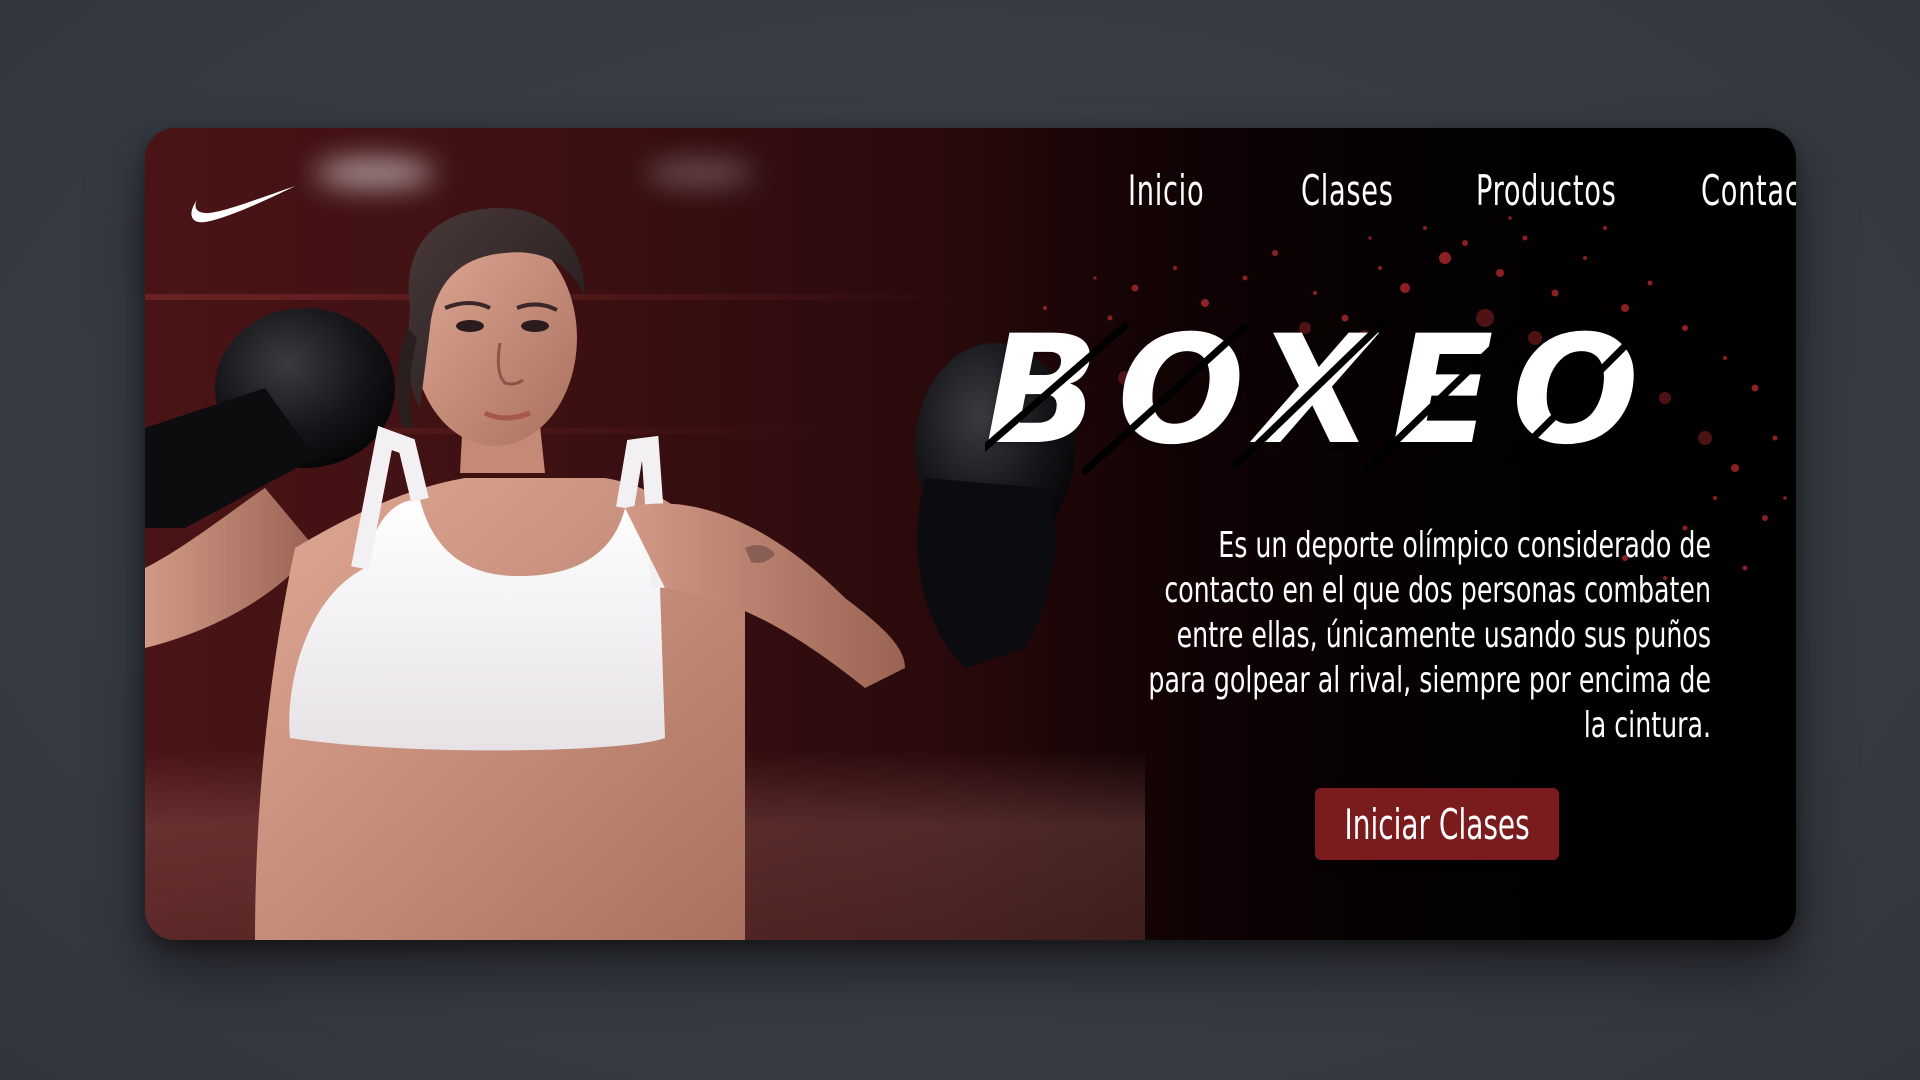 This screenshot has width=1920, height=1080. I want to click on swoosh-logo-icon, so click(241, 204).